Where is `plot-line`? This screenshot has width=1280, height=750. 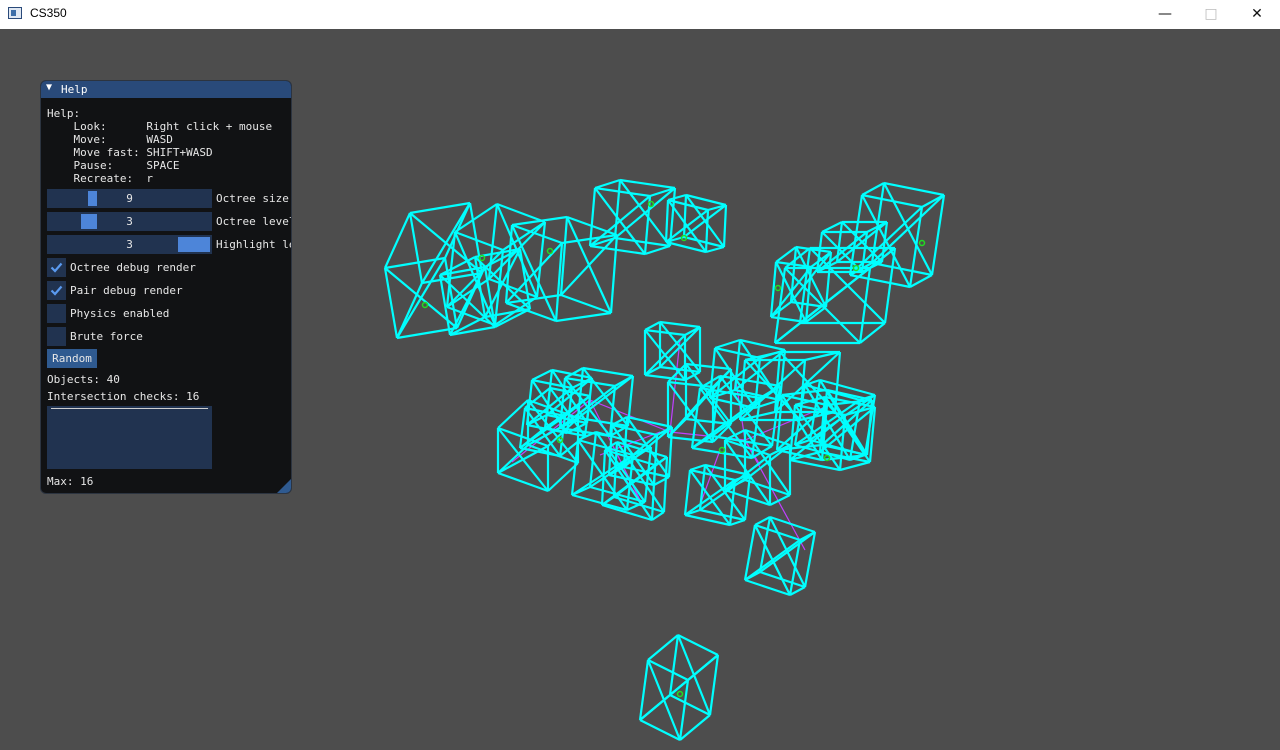 plot-line is located at coordinates (129, 408).